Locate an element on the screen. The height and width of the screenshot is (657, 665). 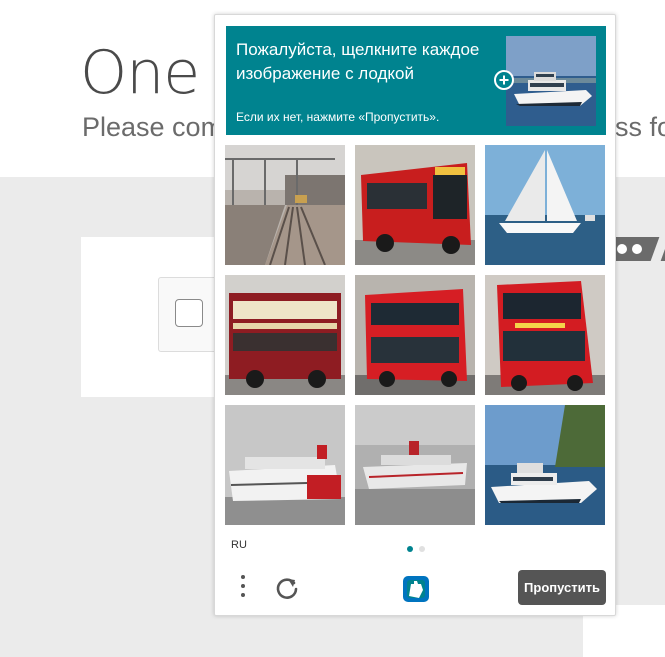
refresh-icon is located at coordinates (287, 588).